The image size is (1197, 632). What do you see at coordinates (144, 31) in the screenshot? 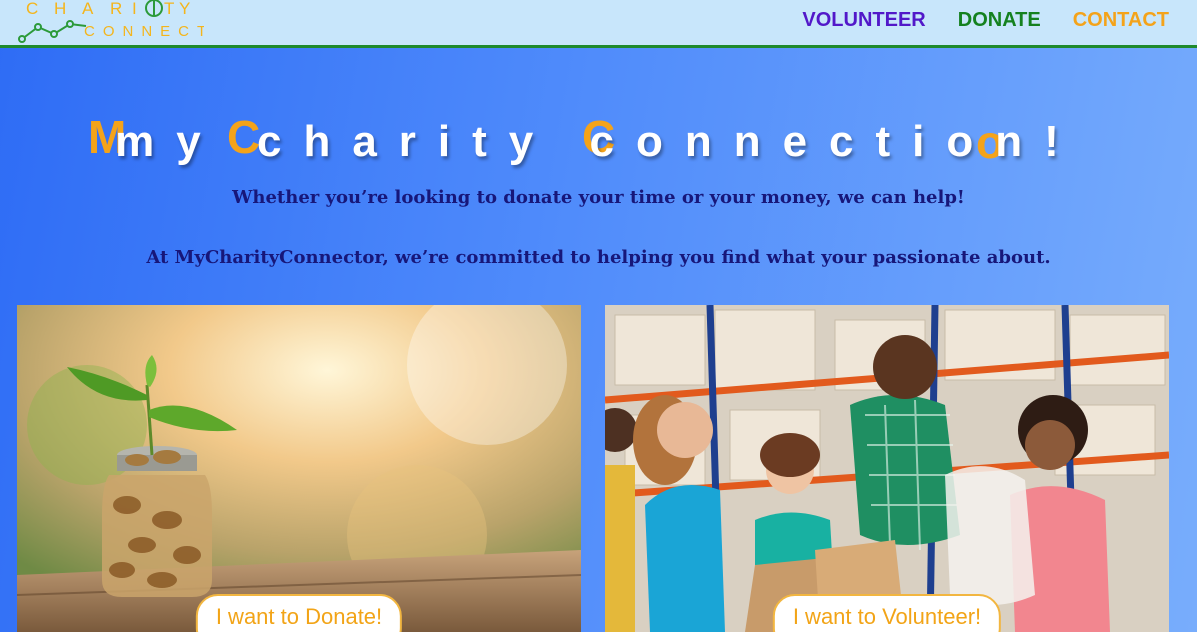
I see `logo-subtext: CONNECT` at bounding box center [144, 31].